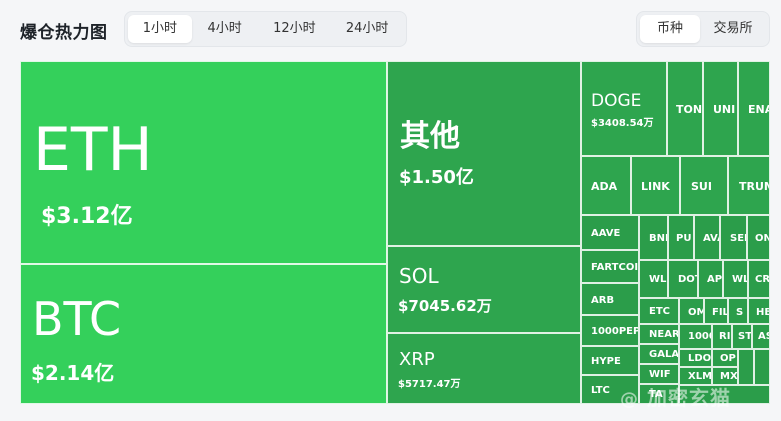  I want to click on tile-ada: ADA, so click(606, 185).